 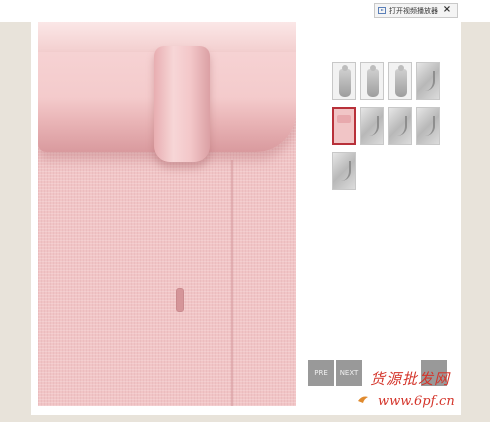 What do you see at coordinates (428, 81) in the screenshot?
I see `thumbnail-collar-detail` at bounding box center [428, 81].